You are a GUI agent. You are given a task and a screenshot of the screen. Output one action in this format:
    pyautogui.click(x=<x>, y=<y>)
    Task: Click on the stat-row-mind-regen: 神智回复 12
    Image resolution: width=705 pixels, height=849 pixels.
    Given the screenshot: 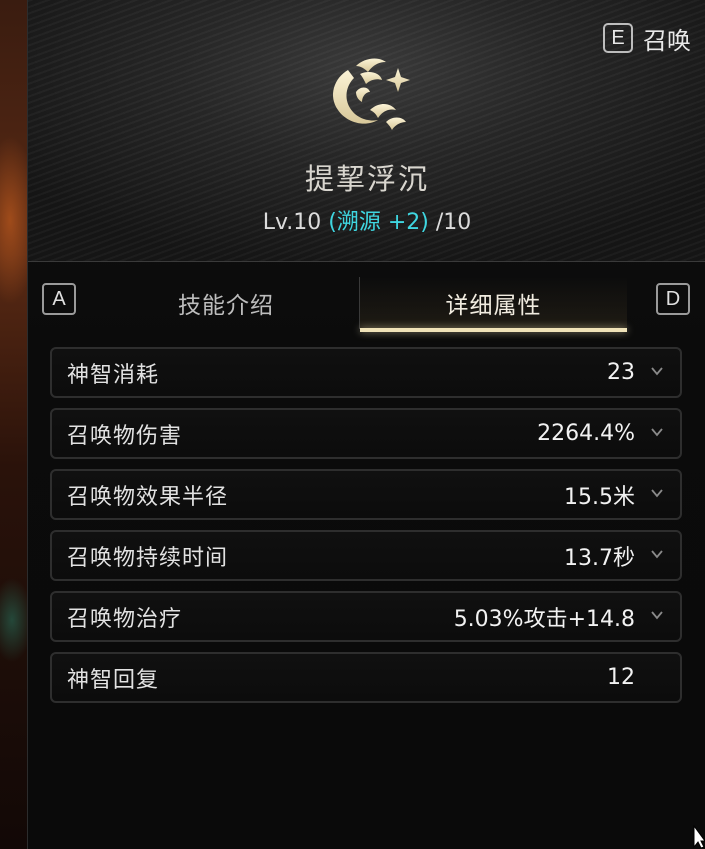 What is the action you would take?
    pyautogui.click(x=366, y=677)
    